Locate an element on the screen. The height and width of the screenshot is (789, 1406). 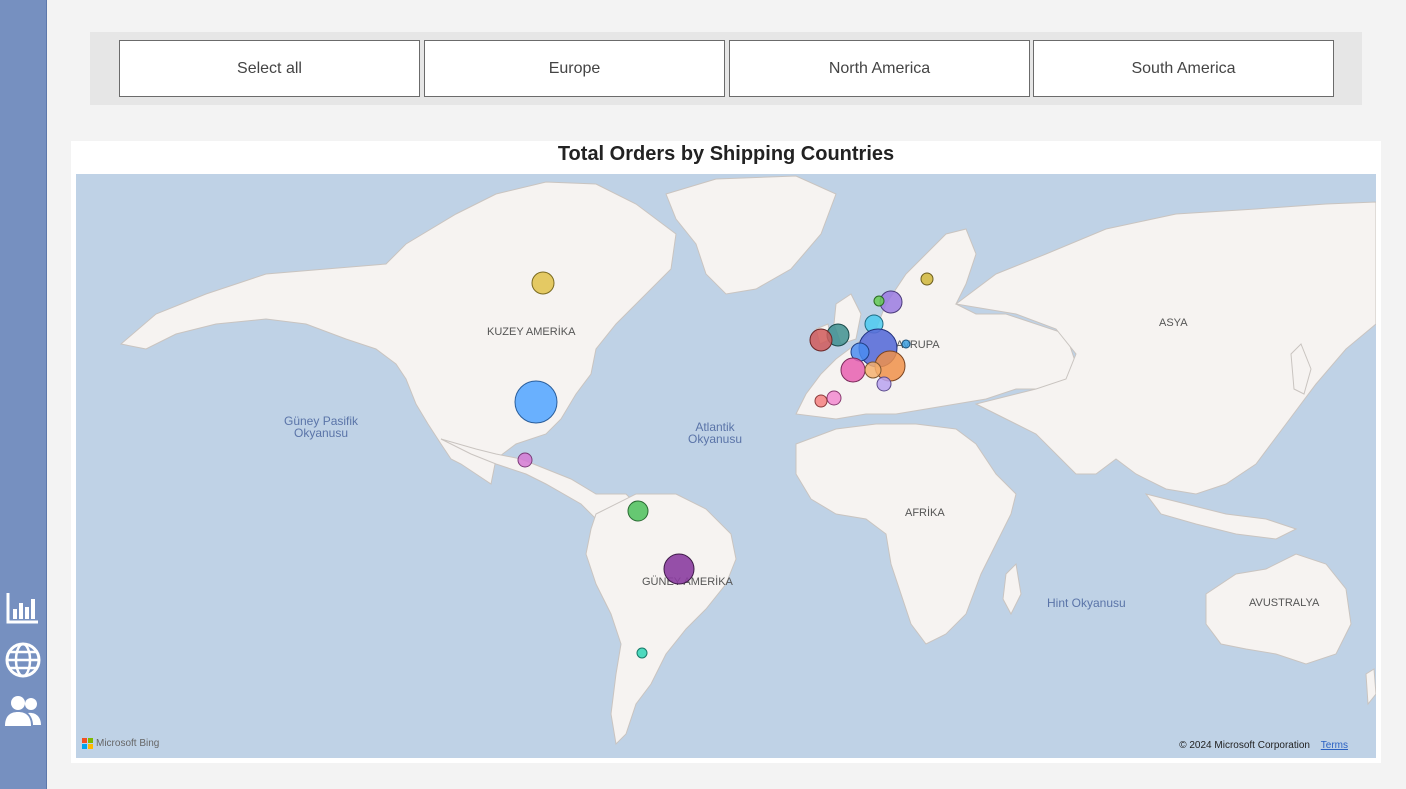
bubble-uk is located at coordinates (821, 340).